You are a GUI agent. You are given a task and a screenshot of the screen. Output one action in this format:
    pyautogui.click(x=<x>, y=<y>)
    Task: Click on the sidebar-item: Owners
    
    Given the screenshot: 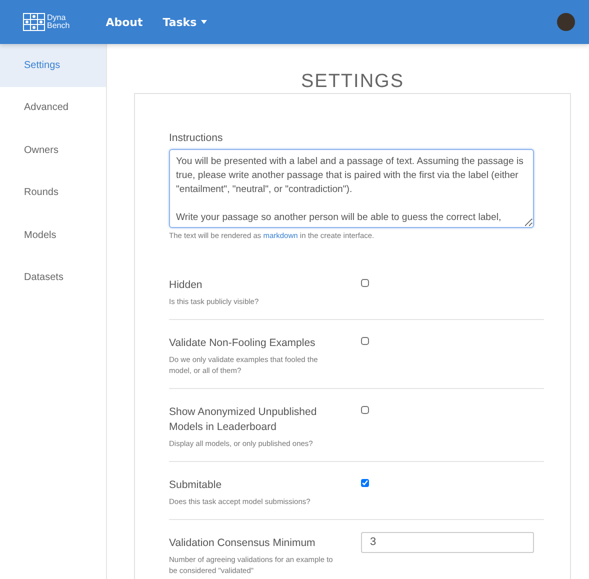 What is the action you would take?
    pyautogui.click(x=53, y=150)
    